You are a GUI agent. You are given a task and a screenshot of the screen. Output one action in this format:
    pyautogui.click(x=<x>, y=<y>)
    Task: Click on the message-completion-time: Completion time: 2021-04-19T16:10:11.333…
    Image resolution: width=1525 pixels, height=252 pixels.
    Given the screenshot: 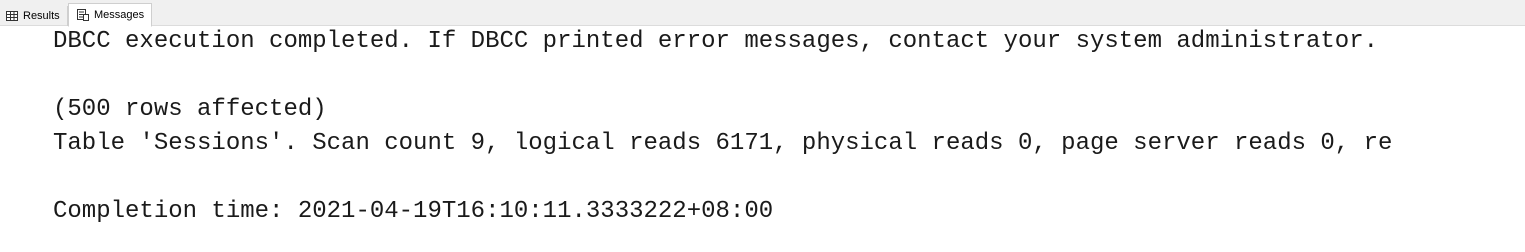 What is the action you would take?
    pyautogui.click(x=413, y=211)
    